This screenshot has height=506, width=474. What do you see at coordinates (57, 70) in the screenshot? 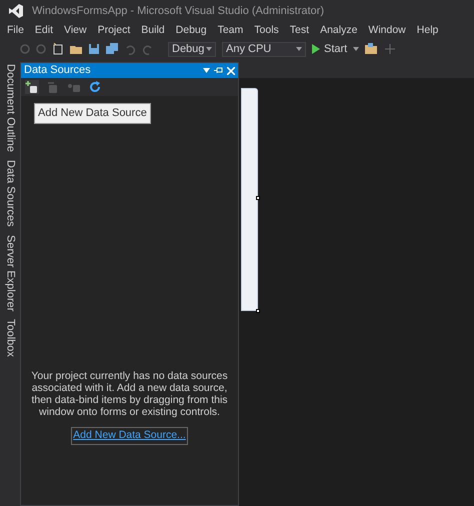
I see `panel-title: Data Sources` at bounding box center [57, 70].